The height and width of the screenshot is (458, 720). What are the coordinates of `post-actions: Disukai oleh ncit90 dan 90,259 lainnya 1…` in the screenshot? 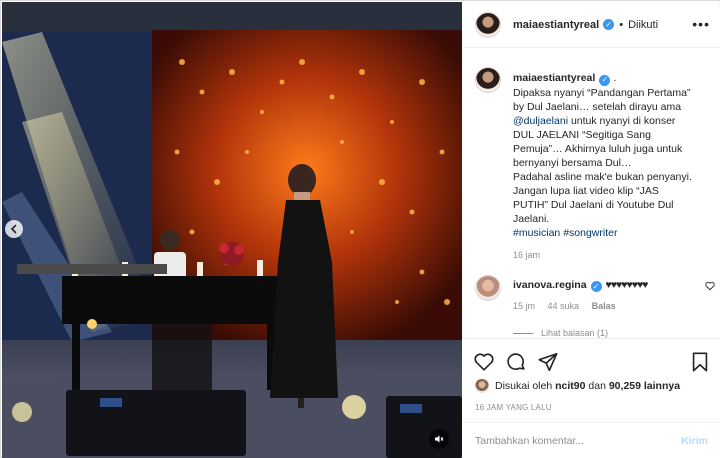 It's located at (591, 380).